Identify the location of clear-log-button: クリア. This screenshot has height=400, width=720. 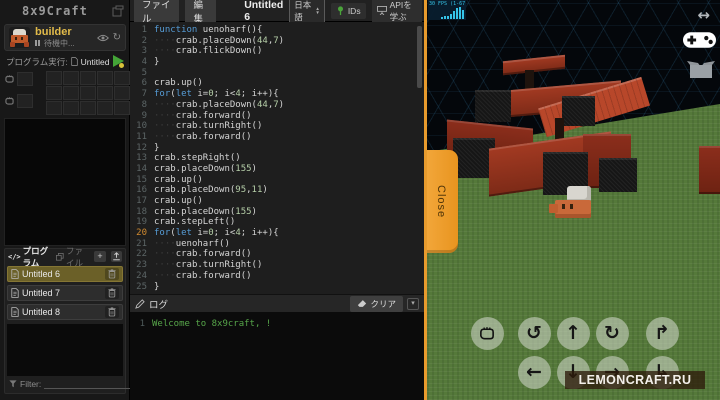
(376, 303).